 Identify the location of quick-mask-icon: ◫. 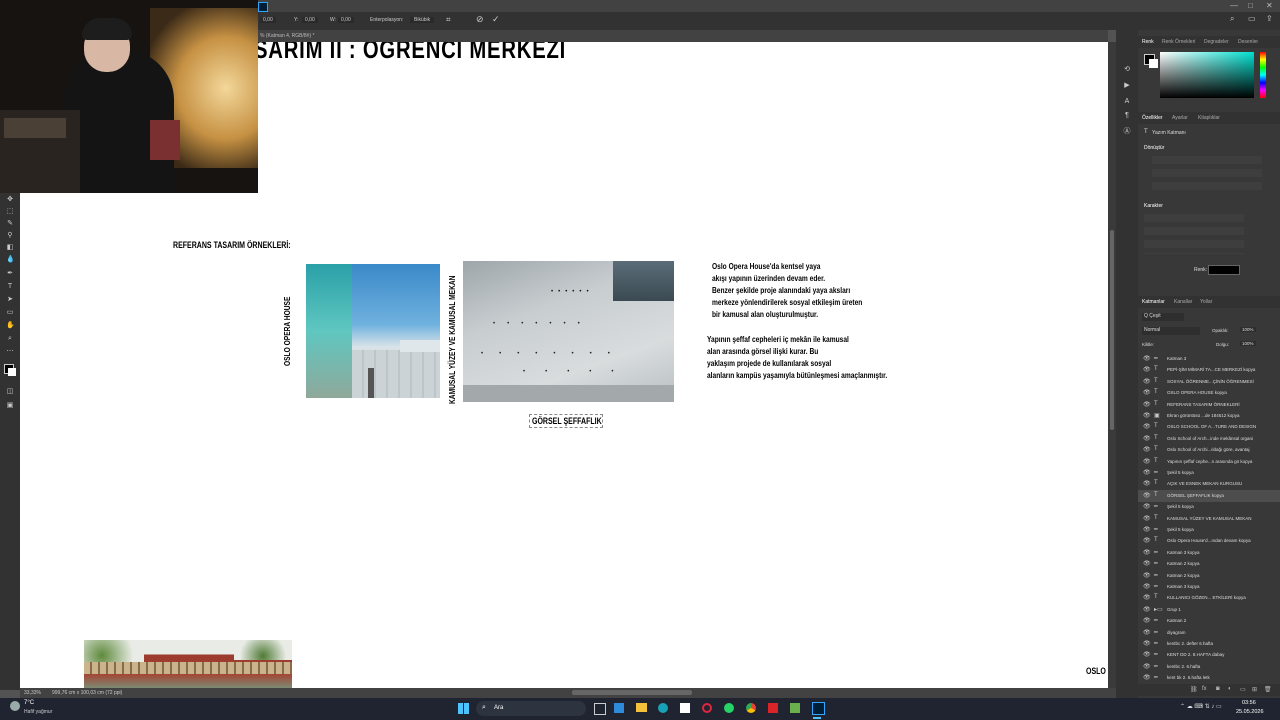
(10, 392).